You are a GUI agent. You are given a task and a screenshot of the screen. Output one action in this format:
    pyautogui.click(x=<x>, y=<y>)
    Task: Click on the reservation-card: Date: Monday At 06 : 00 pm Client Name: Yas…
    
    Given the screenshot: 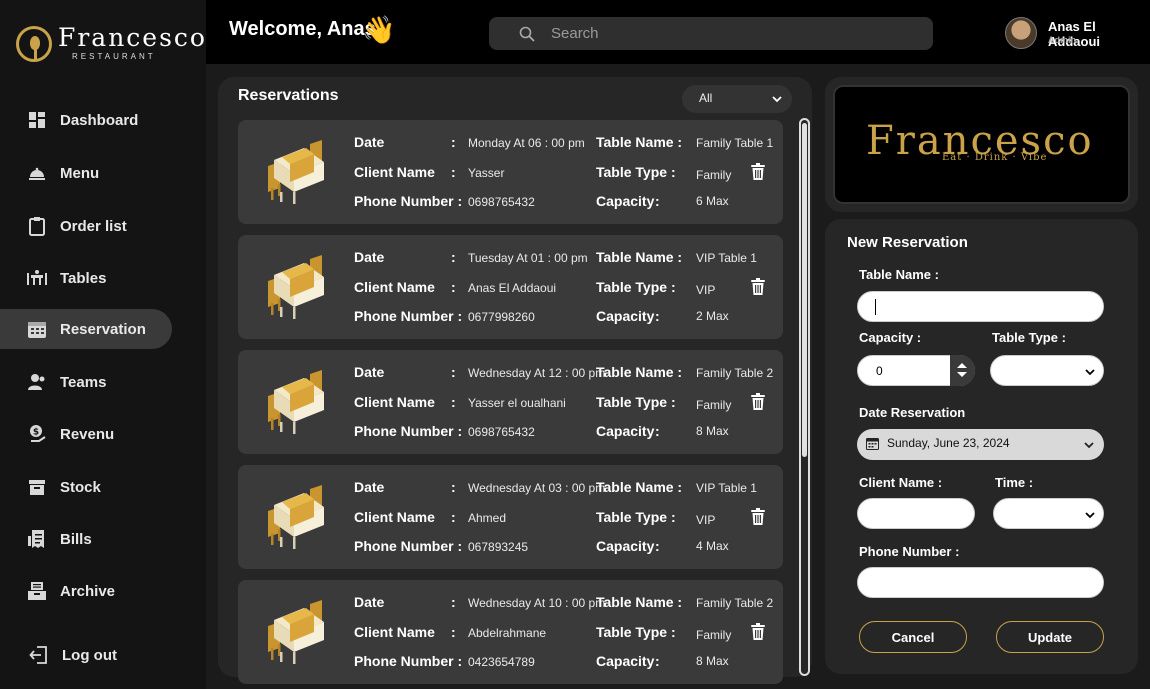 What is the action you would take?
    pyautogui.click(x=510, y=172)
    